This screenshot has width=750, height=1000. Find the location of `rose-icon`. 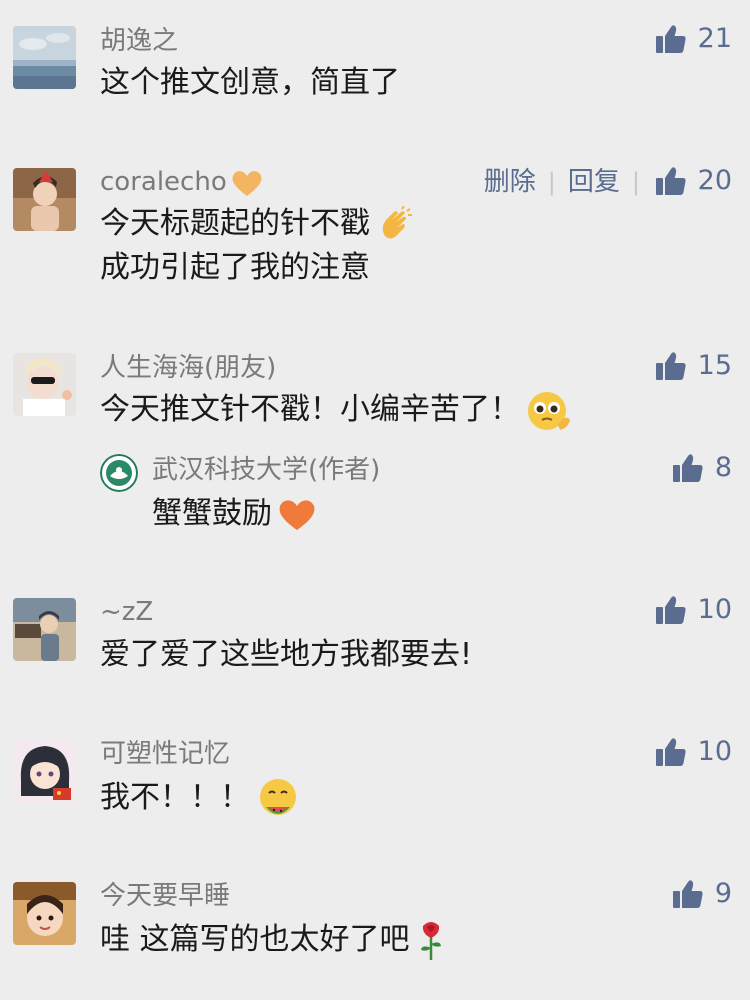

rose-icon is located at coordinates (430, 940).